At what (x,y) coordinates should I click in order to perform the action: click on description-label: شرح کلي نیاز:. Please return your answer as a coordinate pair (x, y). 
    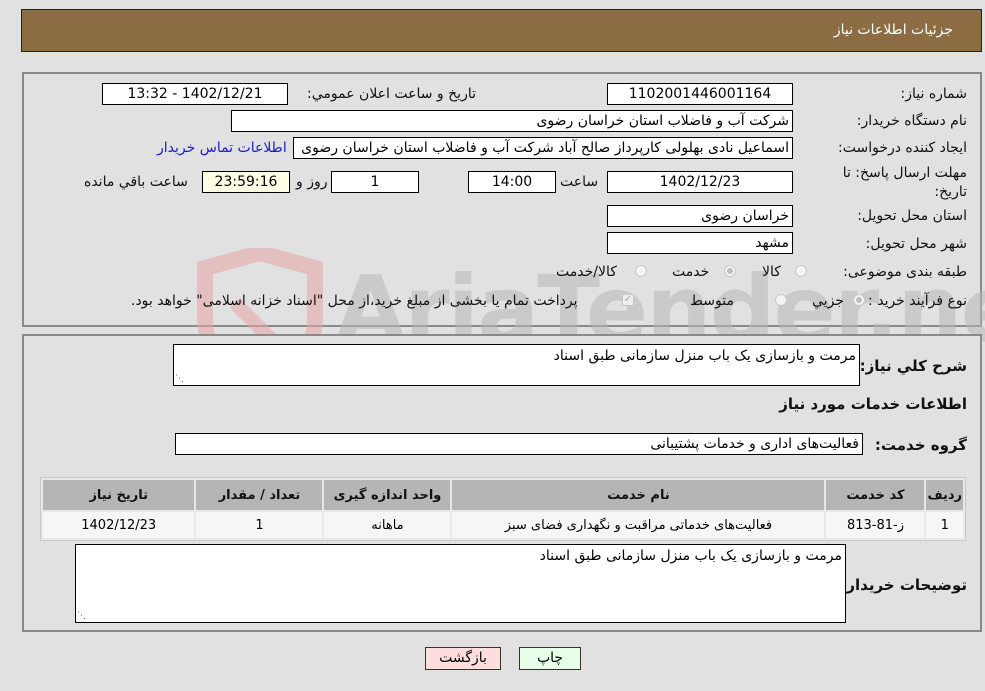
    Looking at the image, I should click on (913, 366).